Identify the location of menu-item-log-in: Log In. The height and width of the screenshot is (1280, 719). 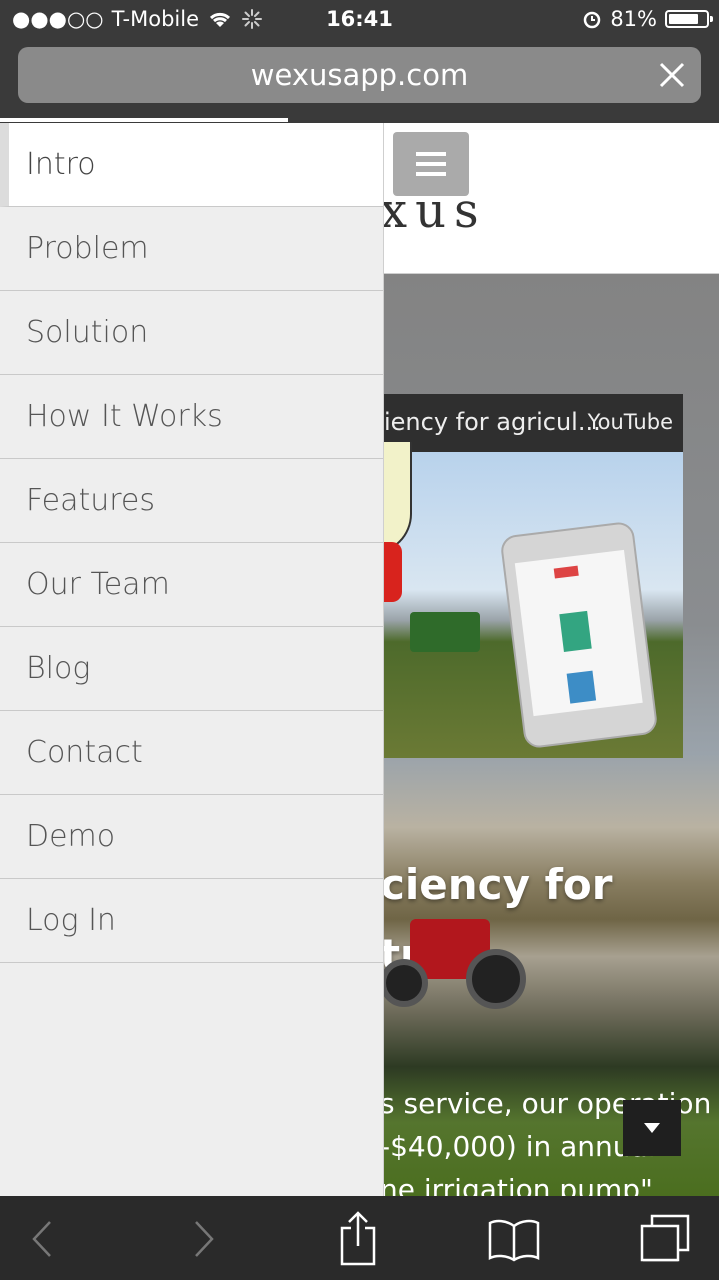
(191, 921).